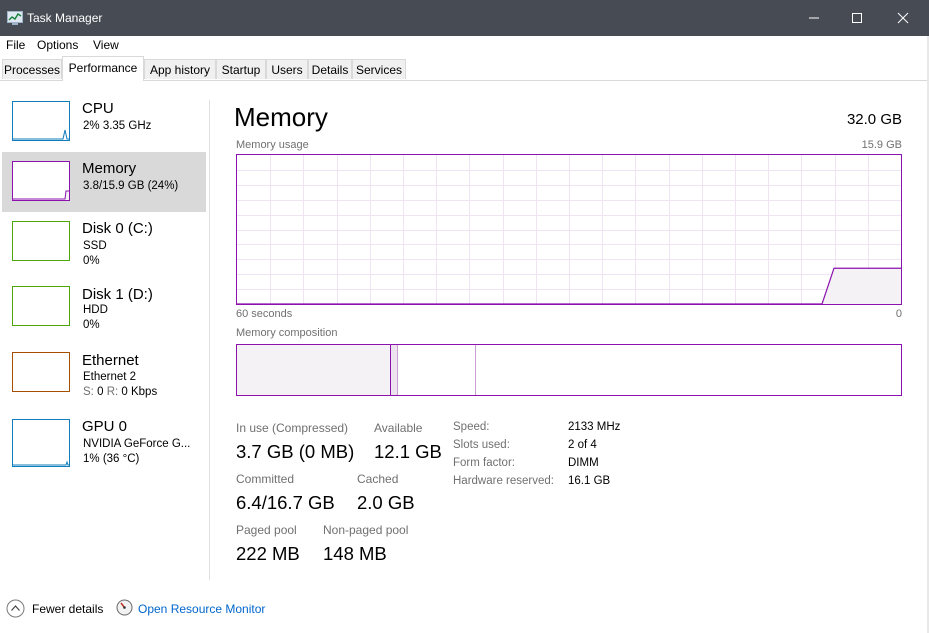 The image size is (929, 633). What do you see at coordinates (109, 168) in the screenshot?
I see `sidebar-item-name: Memory` at bounding box center [109, 168].